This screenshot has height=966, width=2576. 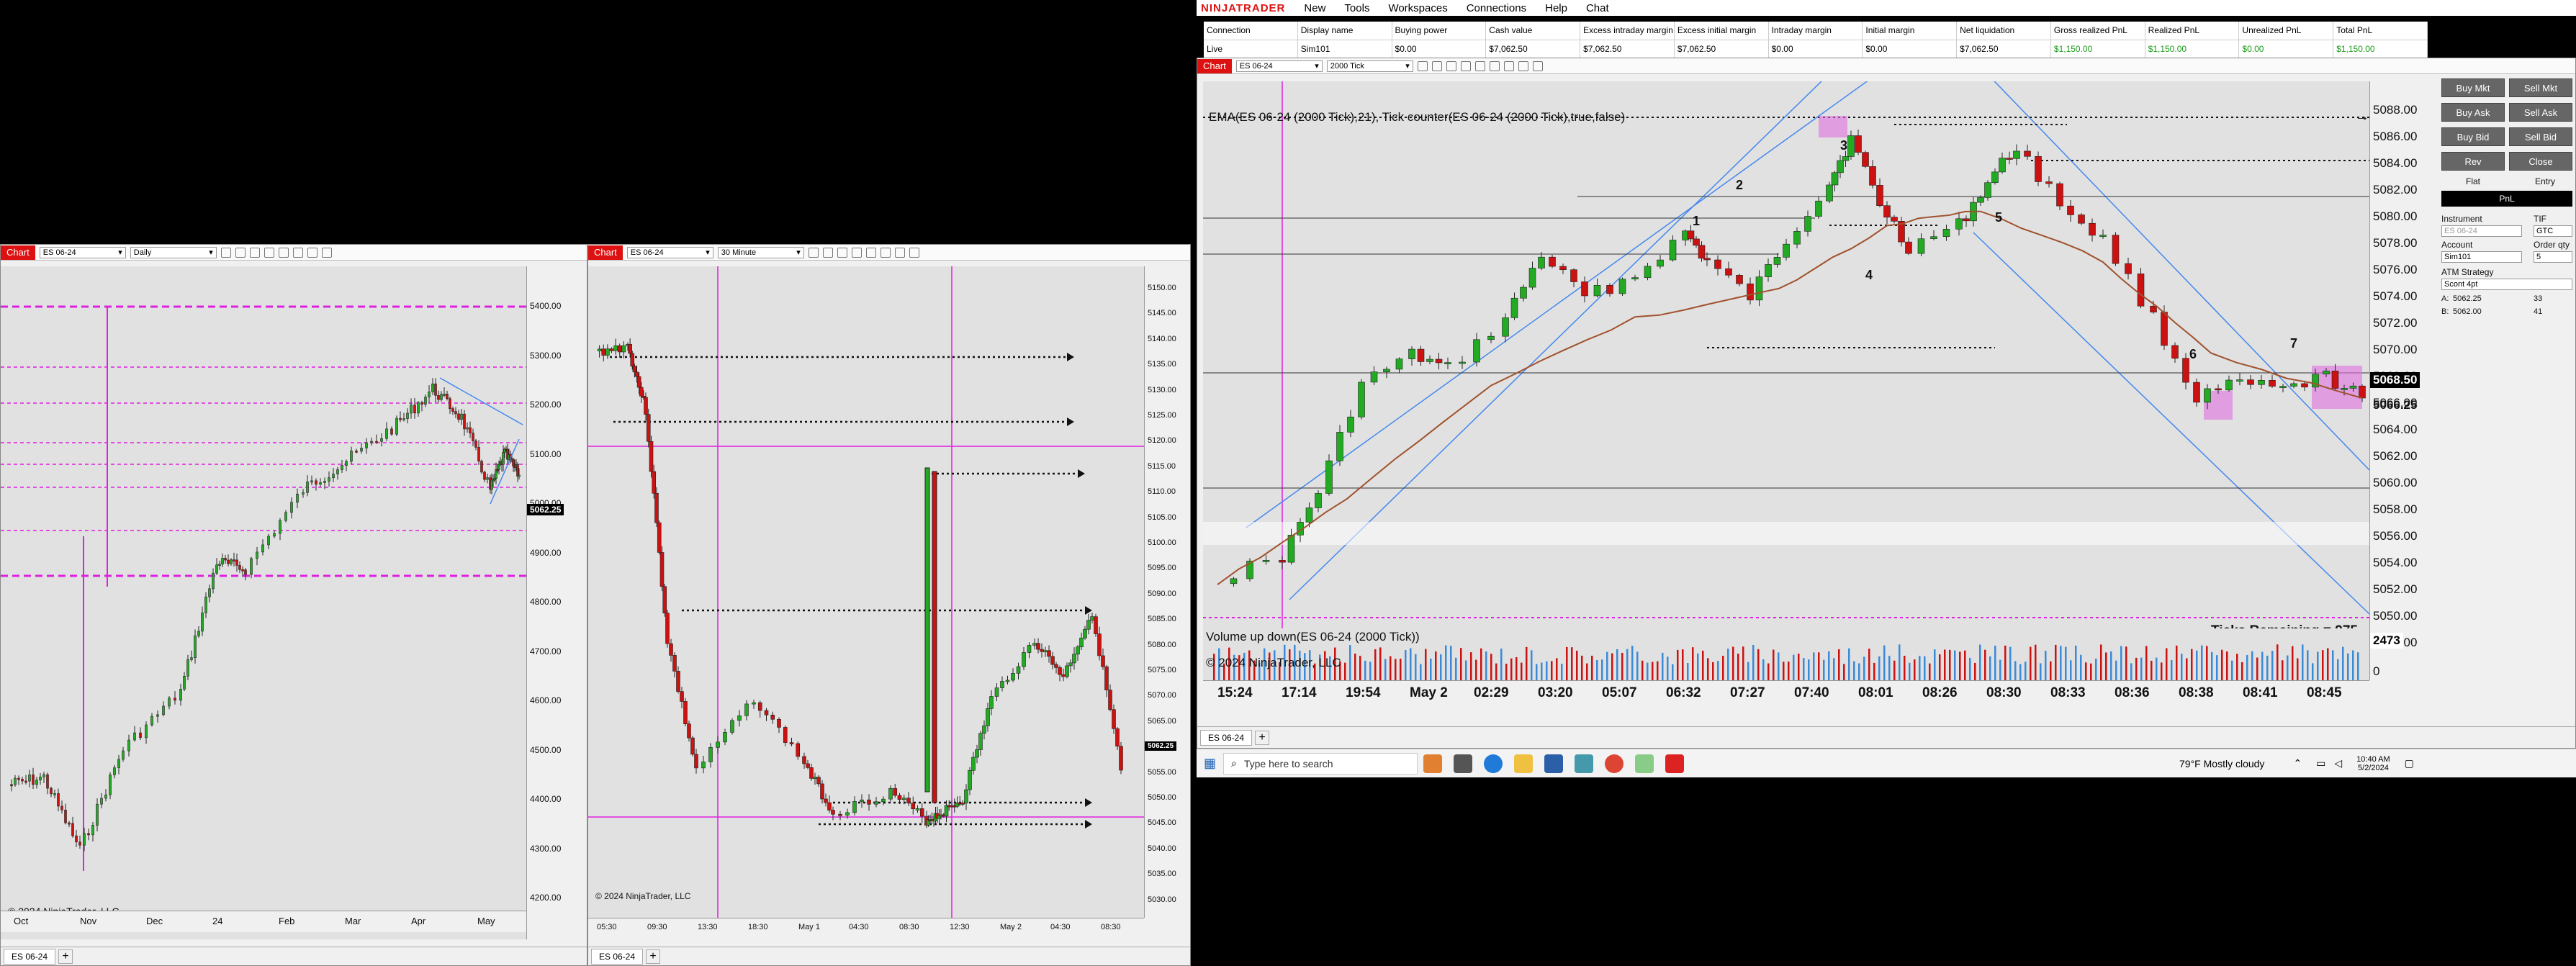 I want to click on accounts-header-cell: Initial margin, so click(x=1910, y=31).